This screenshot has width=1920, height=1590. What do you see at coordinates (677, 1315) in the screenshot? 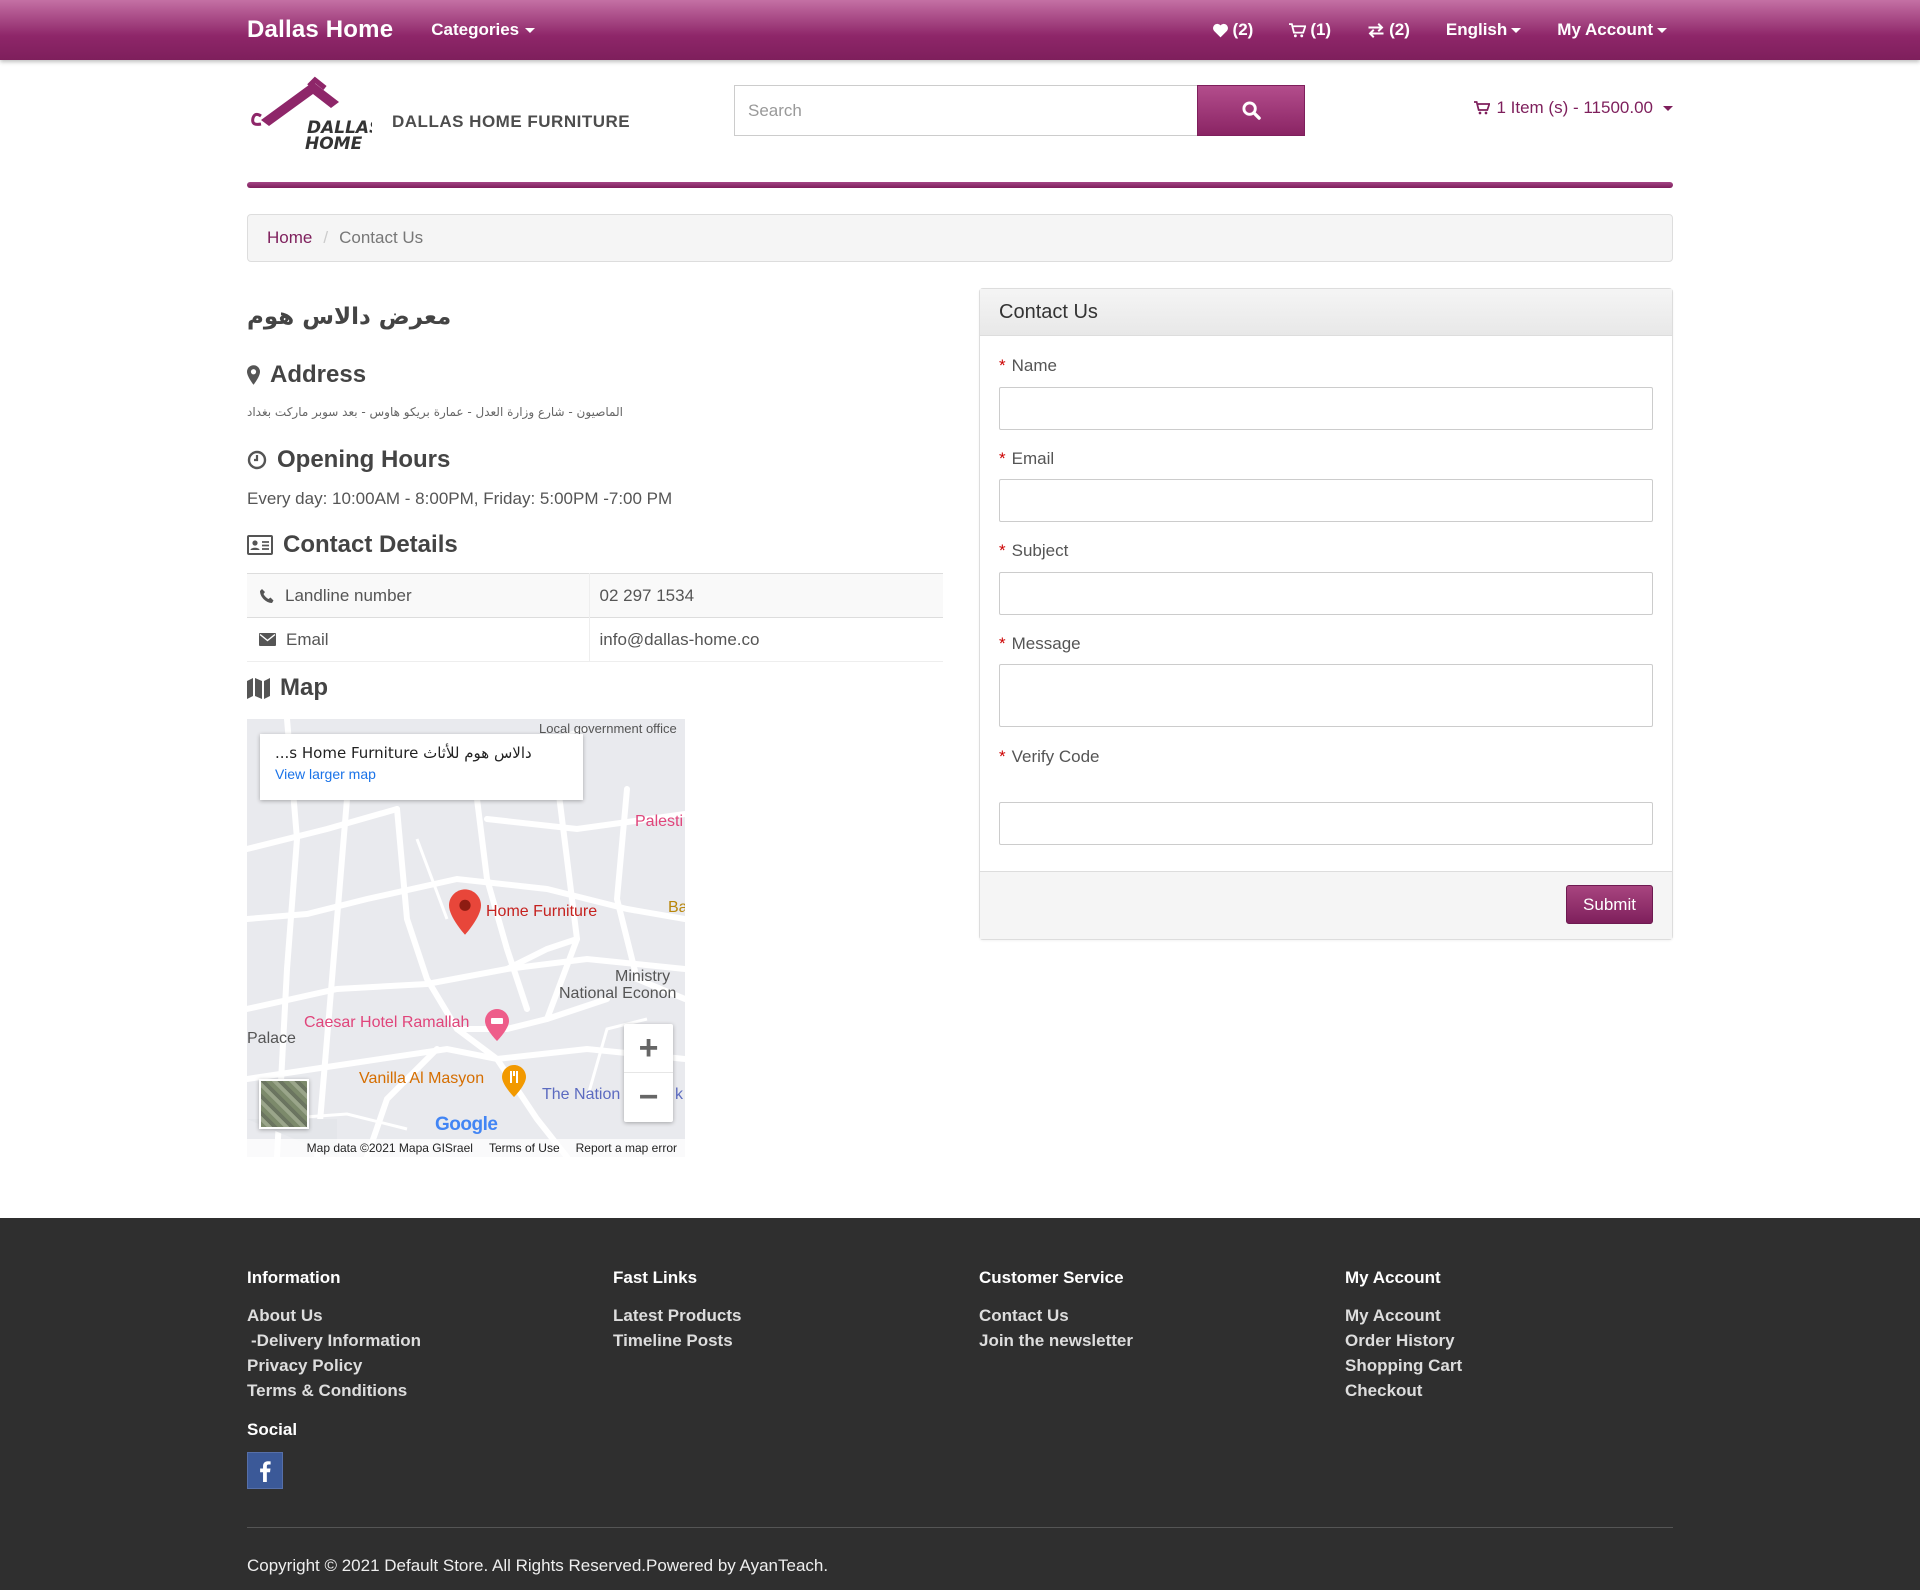
I see `footer-link-latest-products: Latest Products` at bounding box center [677, 1315].